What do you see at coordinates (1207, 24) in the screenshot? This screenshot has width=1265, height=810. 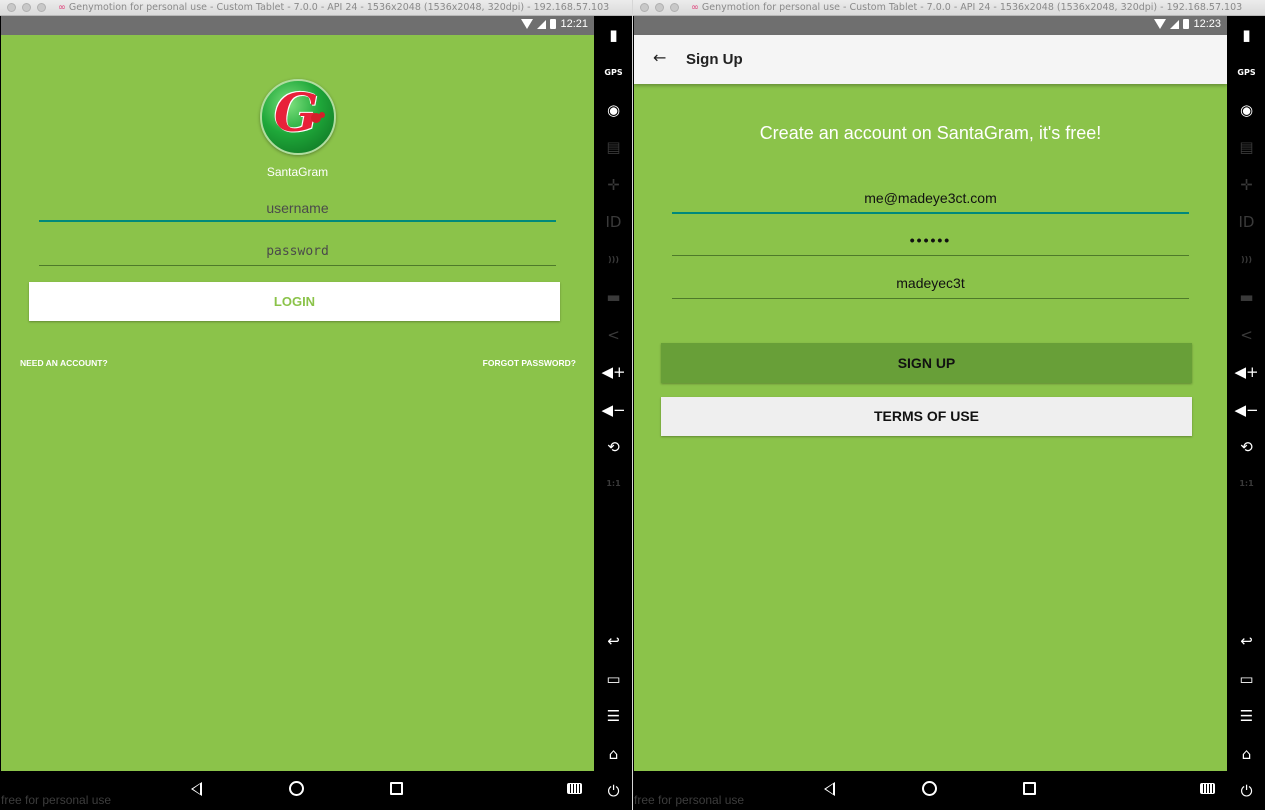 I see `status-time: 12:23` at bounding box center [1207, 24].